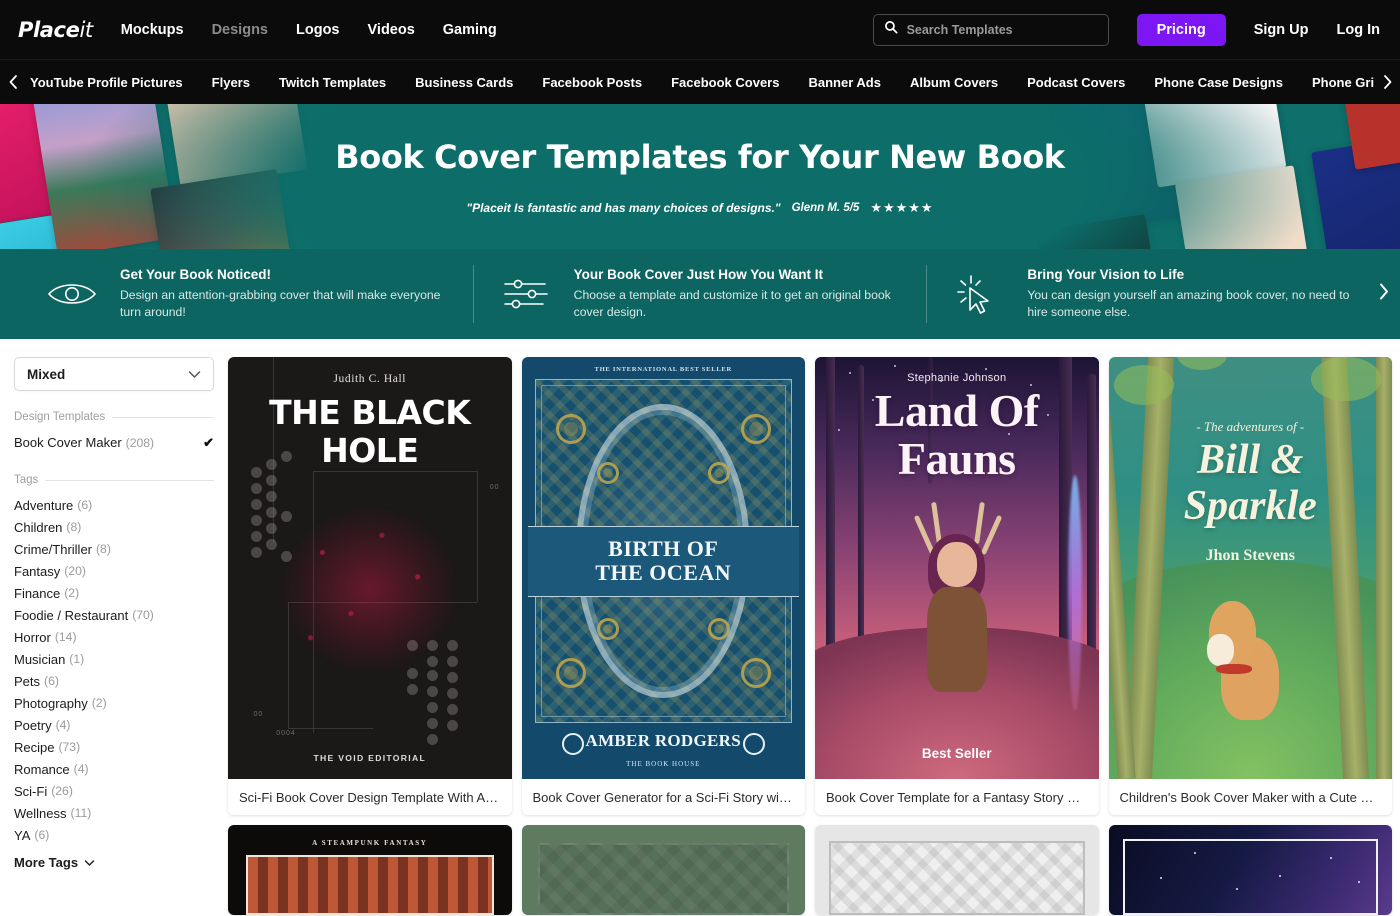  What do you see at coordinates (114, 593) in the screenshot?
I see `sidebar-tag-finance: Finance (2)` at bounding box center [114, 593].